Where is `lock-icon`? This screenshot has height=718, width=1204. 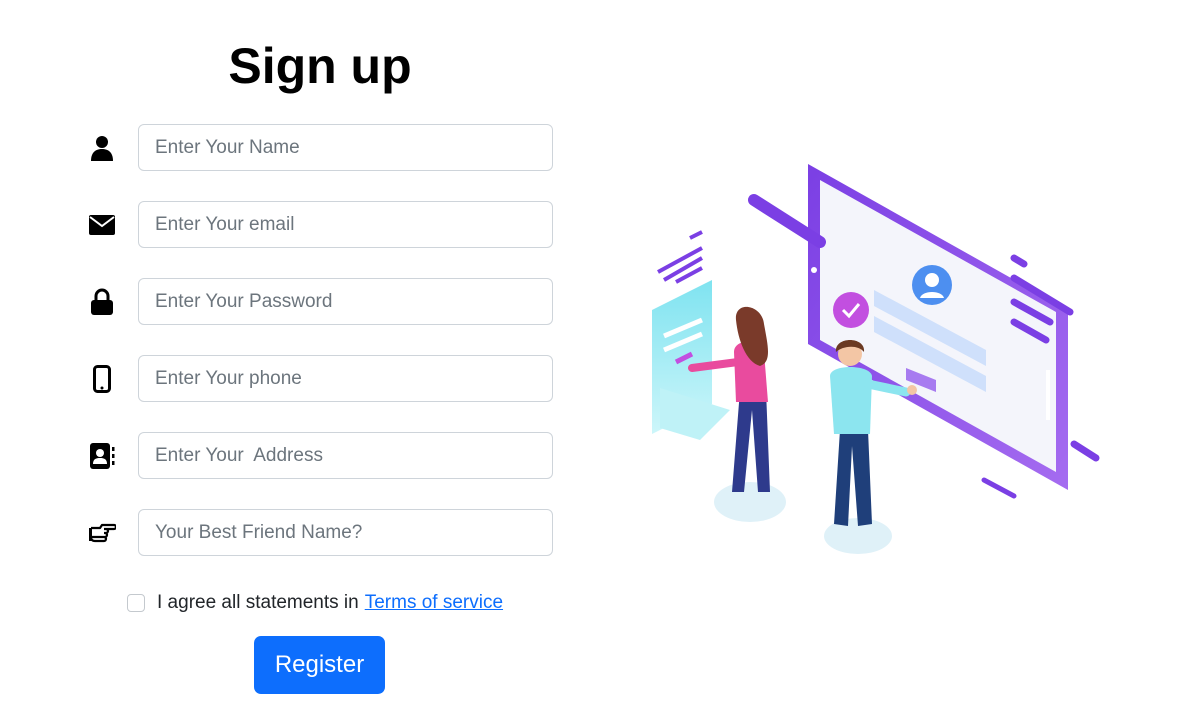 lock-icon is located at coordinates (102, 302).